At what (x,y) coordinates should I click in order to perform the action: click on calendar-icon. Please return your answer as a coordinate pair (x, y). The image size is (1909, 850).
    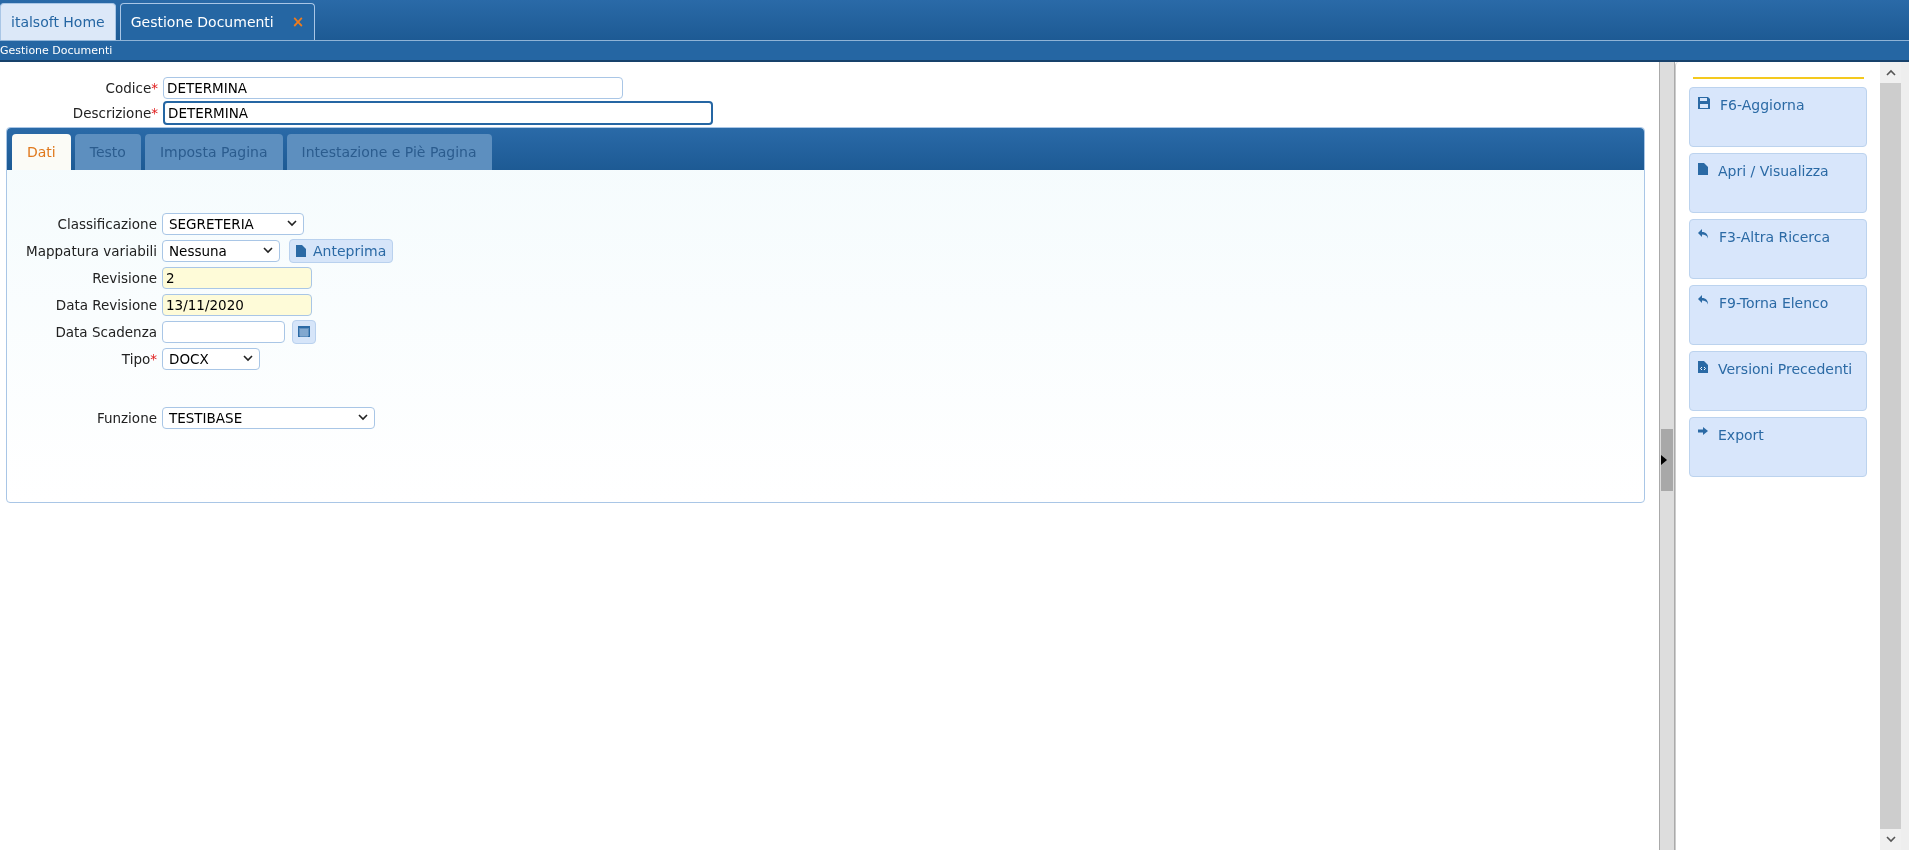
    Looking at the image, I should click on (304, 331).